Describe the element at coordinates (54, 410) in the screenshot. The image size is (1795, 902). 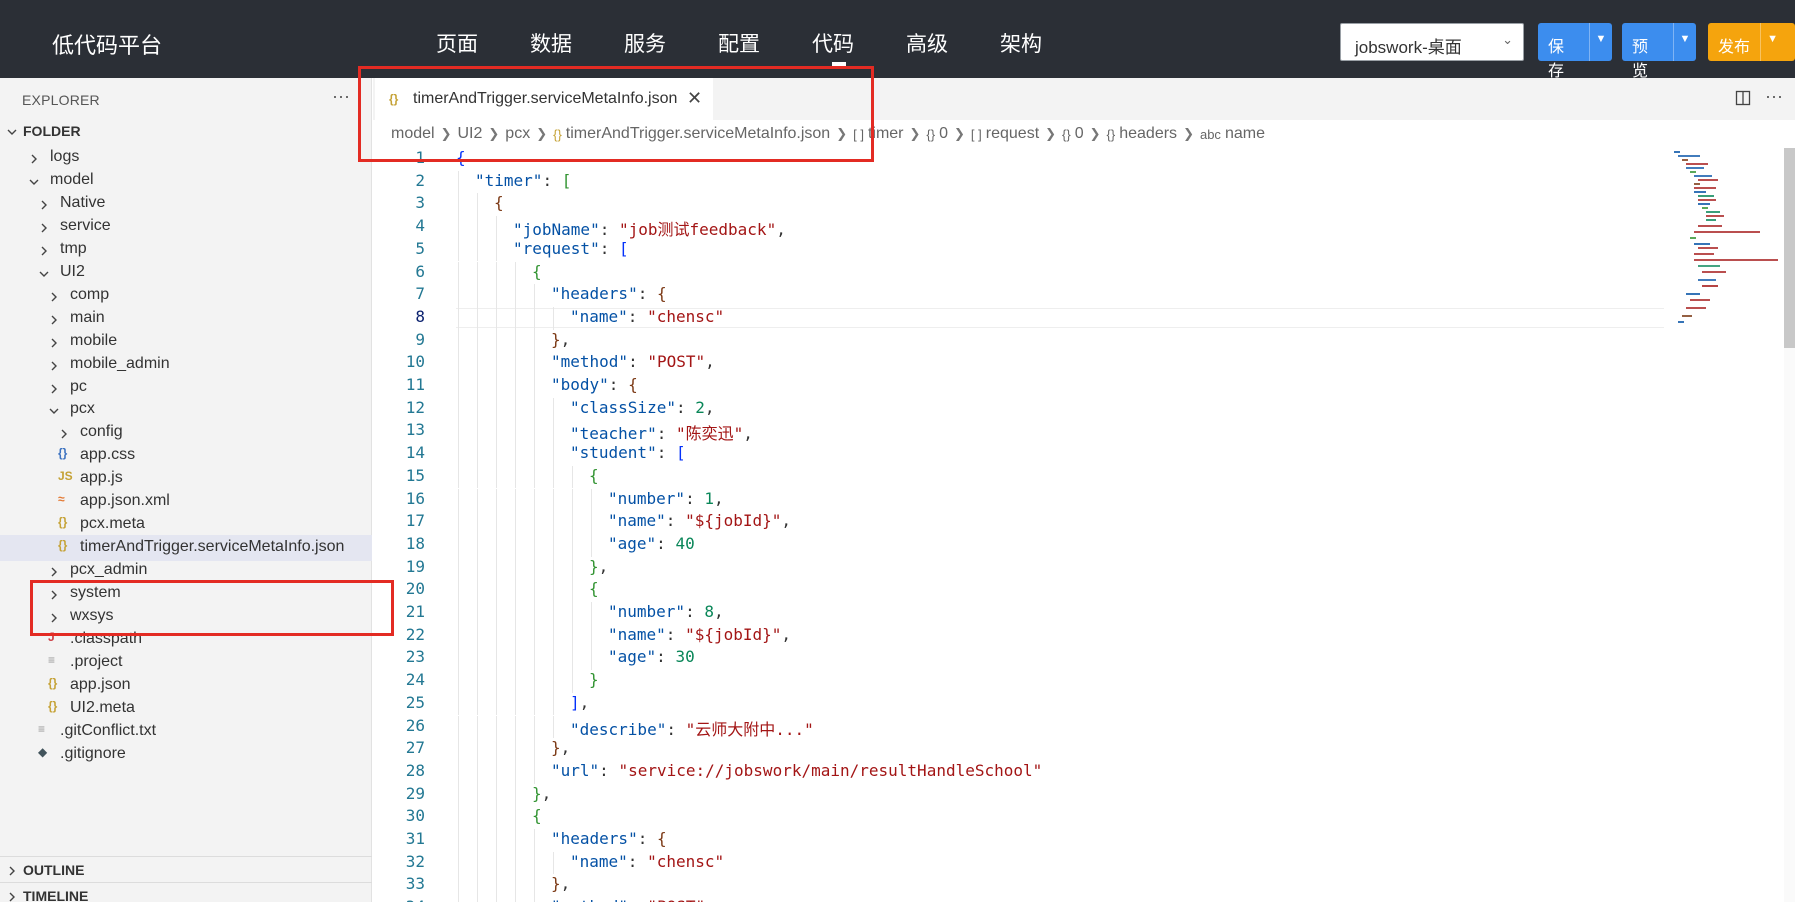
I see `chevron-down-icon` at that location.